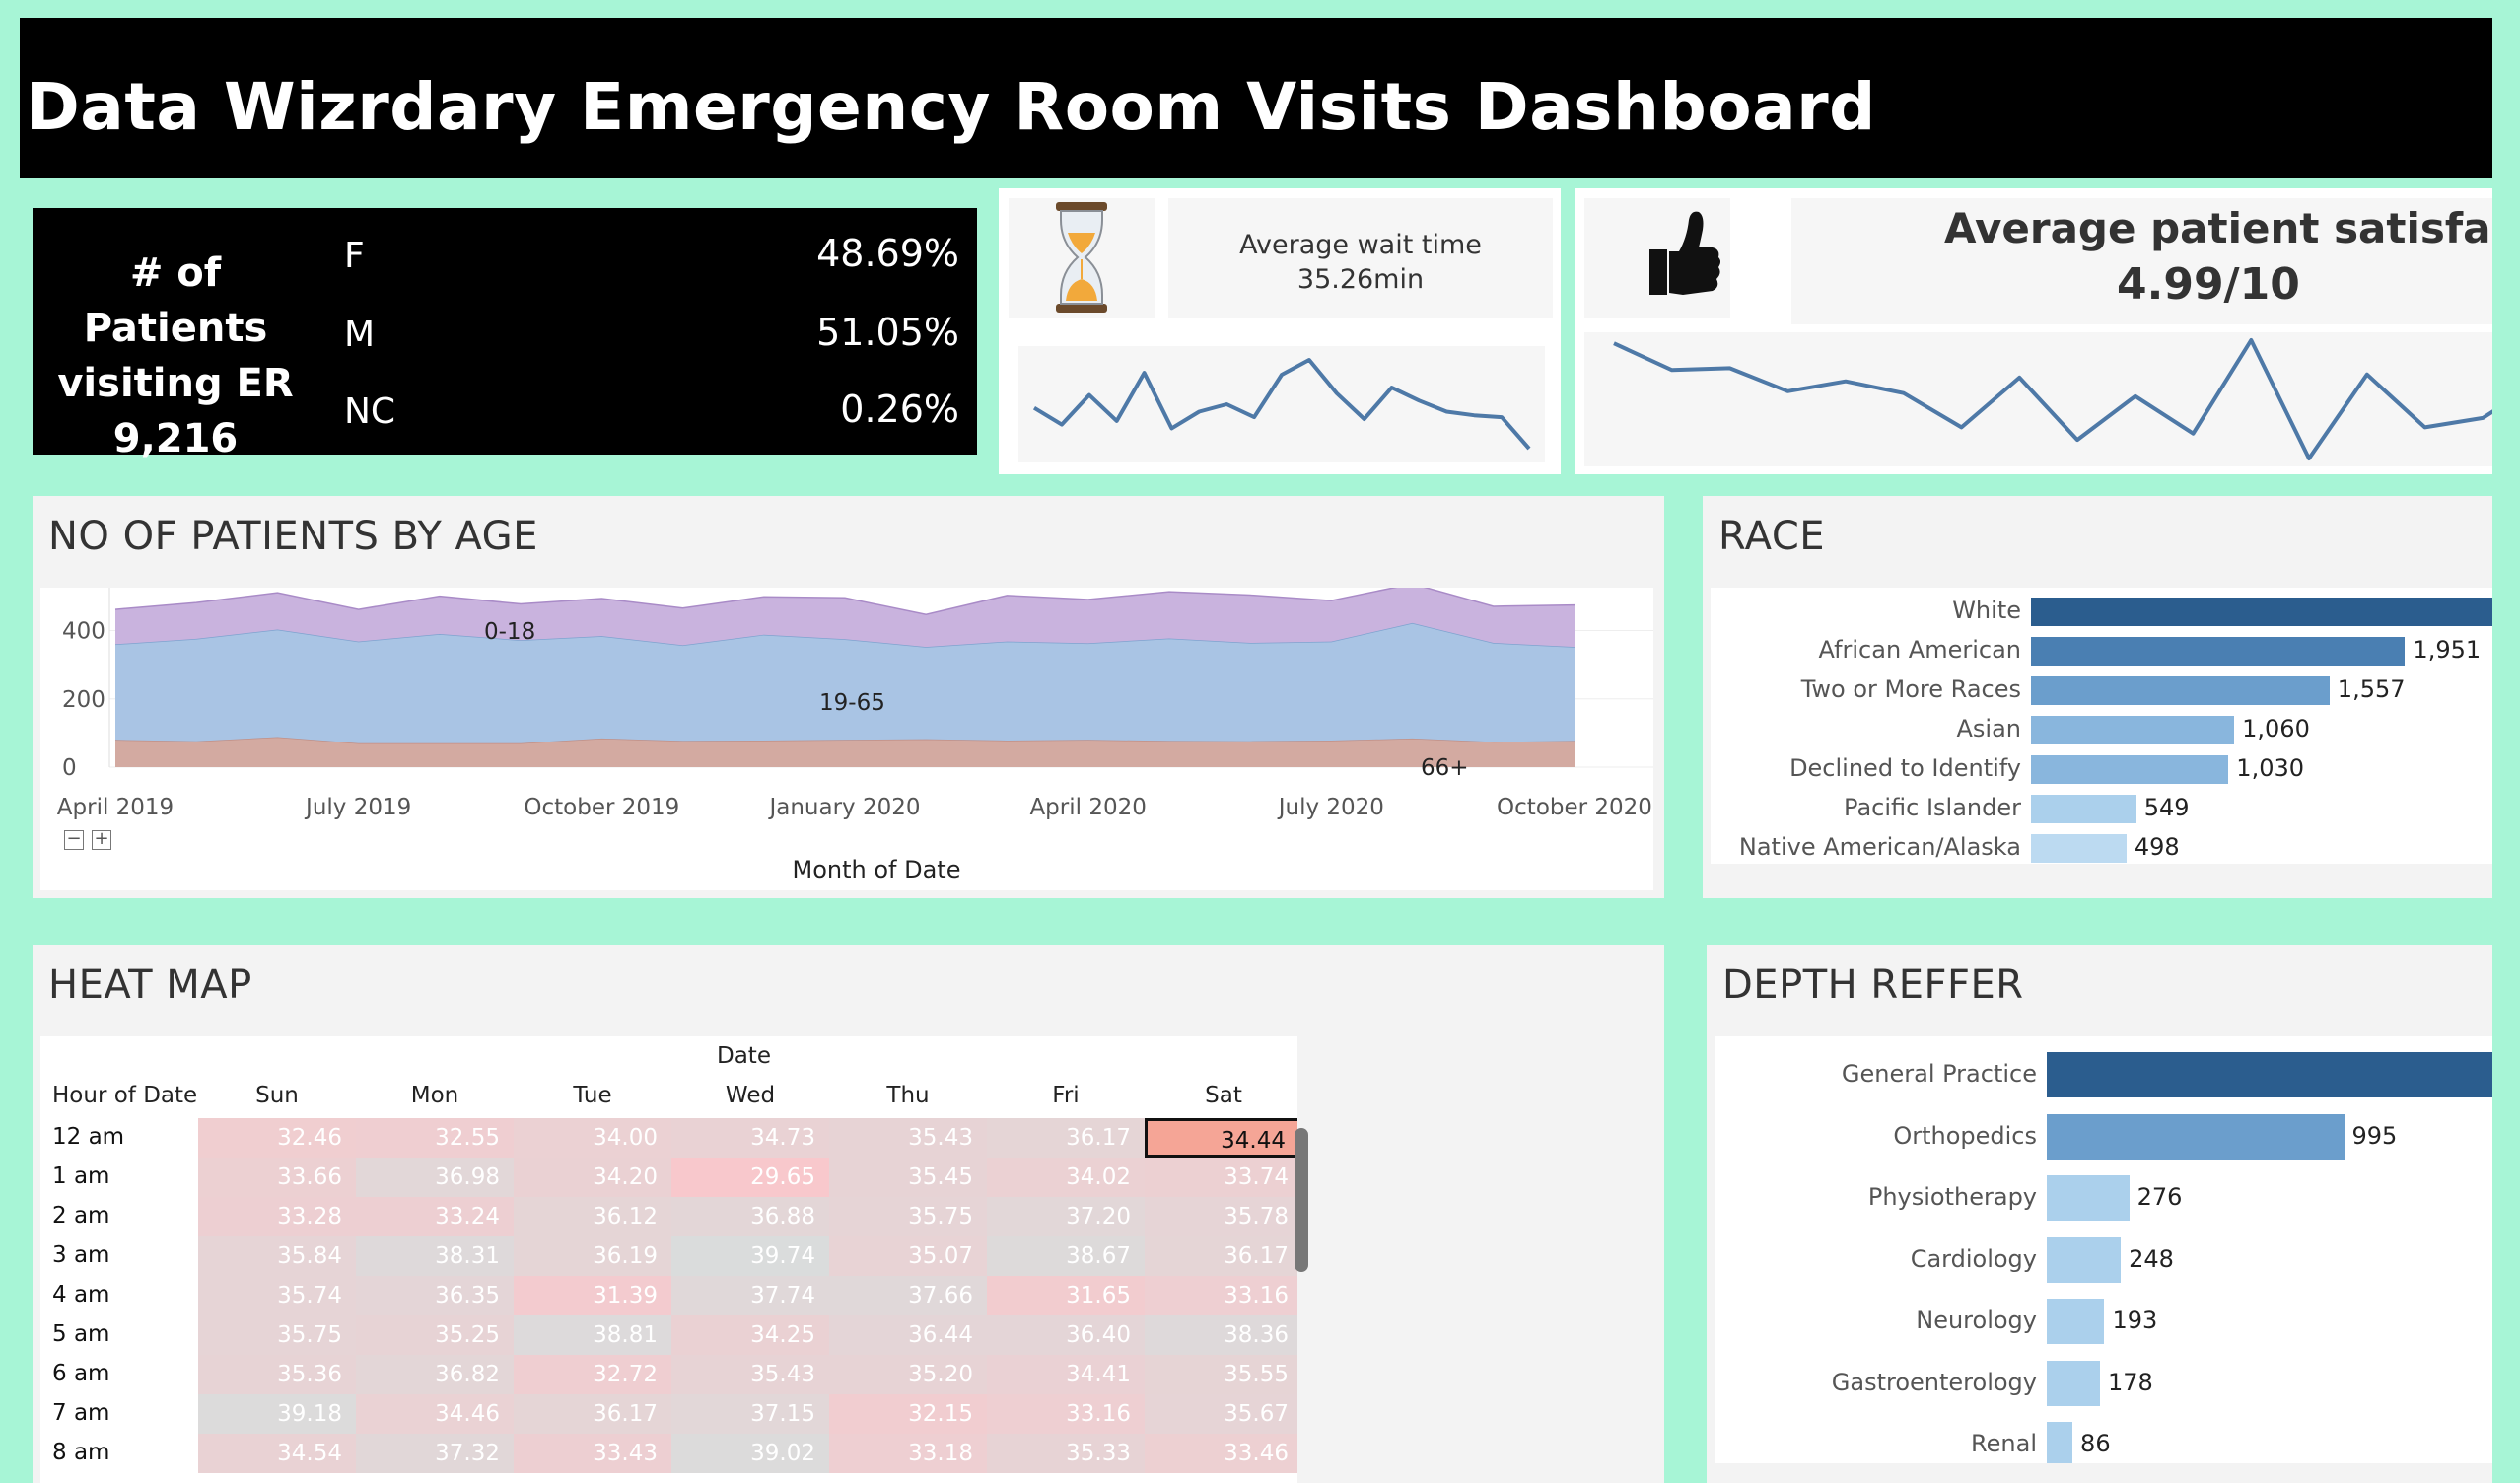 This screenshot has width=2520, height=1483. What do you see at coordinates (592, 1453) in the screenshot?
I see `heatmap-cell: 33.43` at bounding box center [592, 1453].